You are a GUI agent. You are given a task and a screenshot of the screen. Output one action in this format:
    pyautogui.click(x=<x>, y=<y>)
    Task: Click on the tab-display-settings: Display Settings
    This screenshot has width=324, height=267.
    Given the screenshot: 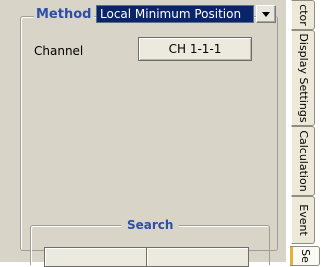 What is the action you would take?
    pyautogui.click(x=303, y=78)
    